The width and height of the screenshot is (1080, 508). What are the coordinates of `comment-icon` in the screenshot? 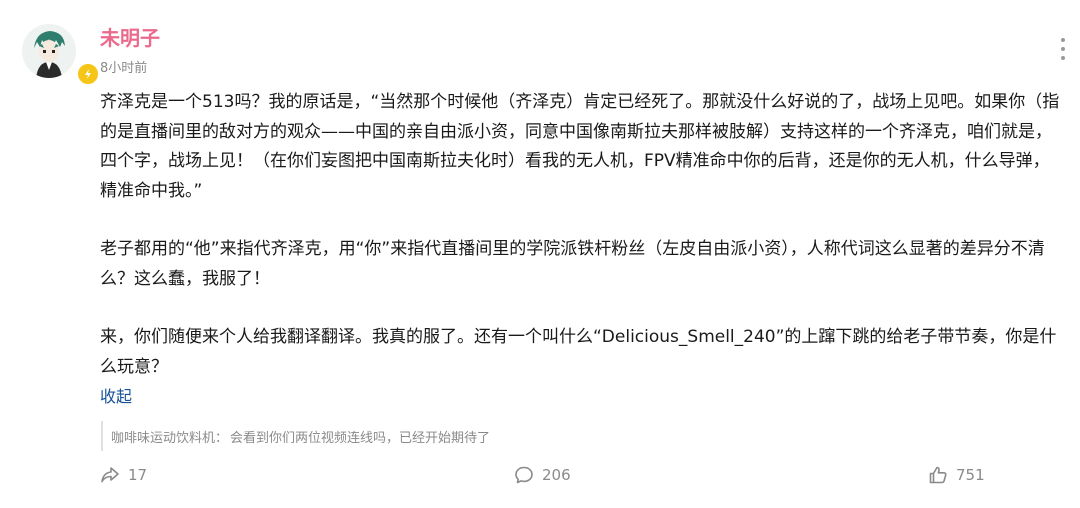 It's located at (524, 475).